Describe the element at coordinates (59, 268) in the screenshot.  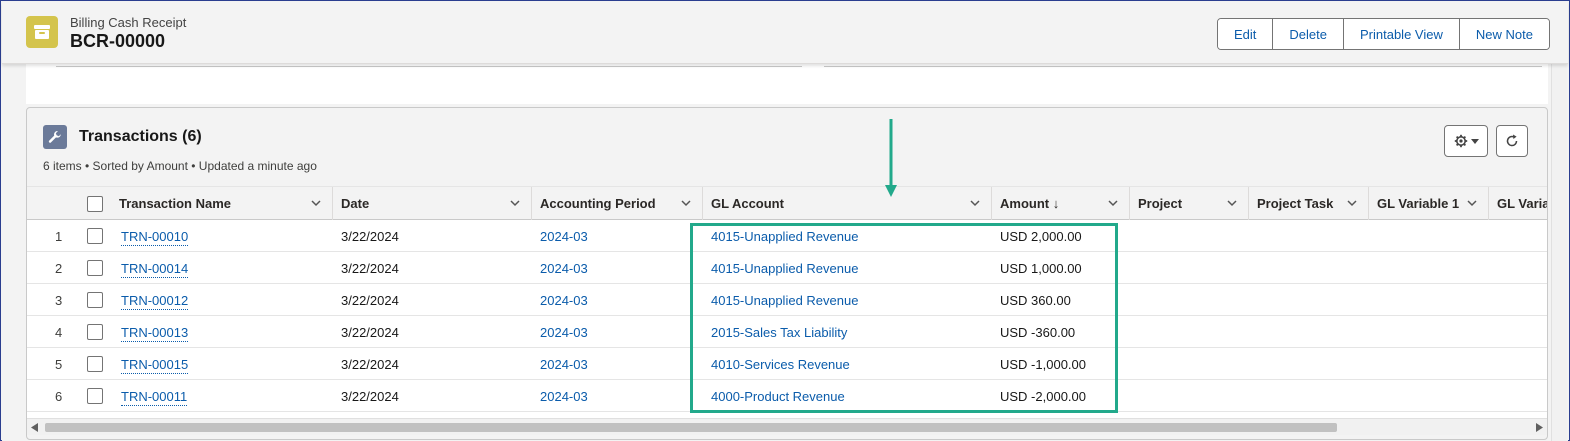
I see `row-number: 2` at that location.